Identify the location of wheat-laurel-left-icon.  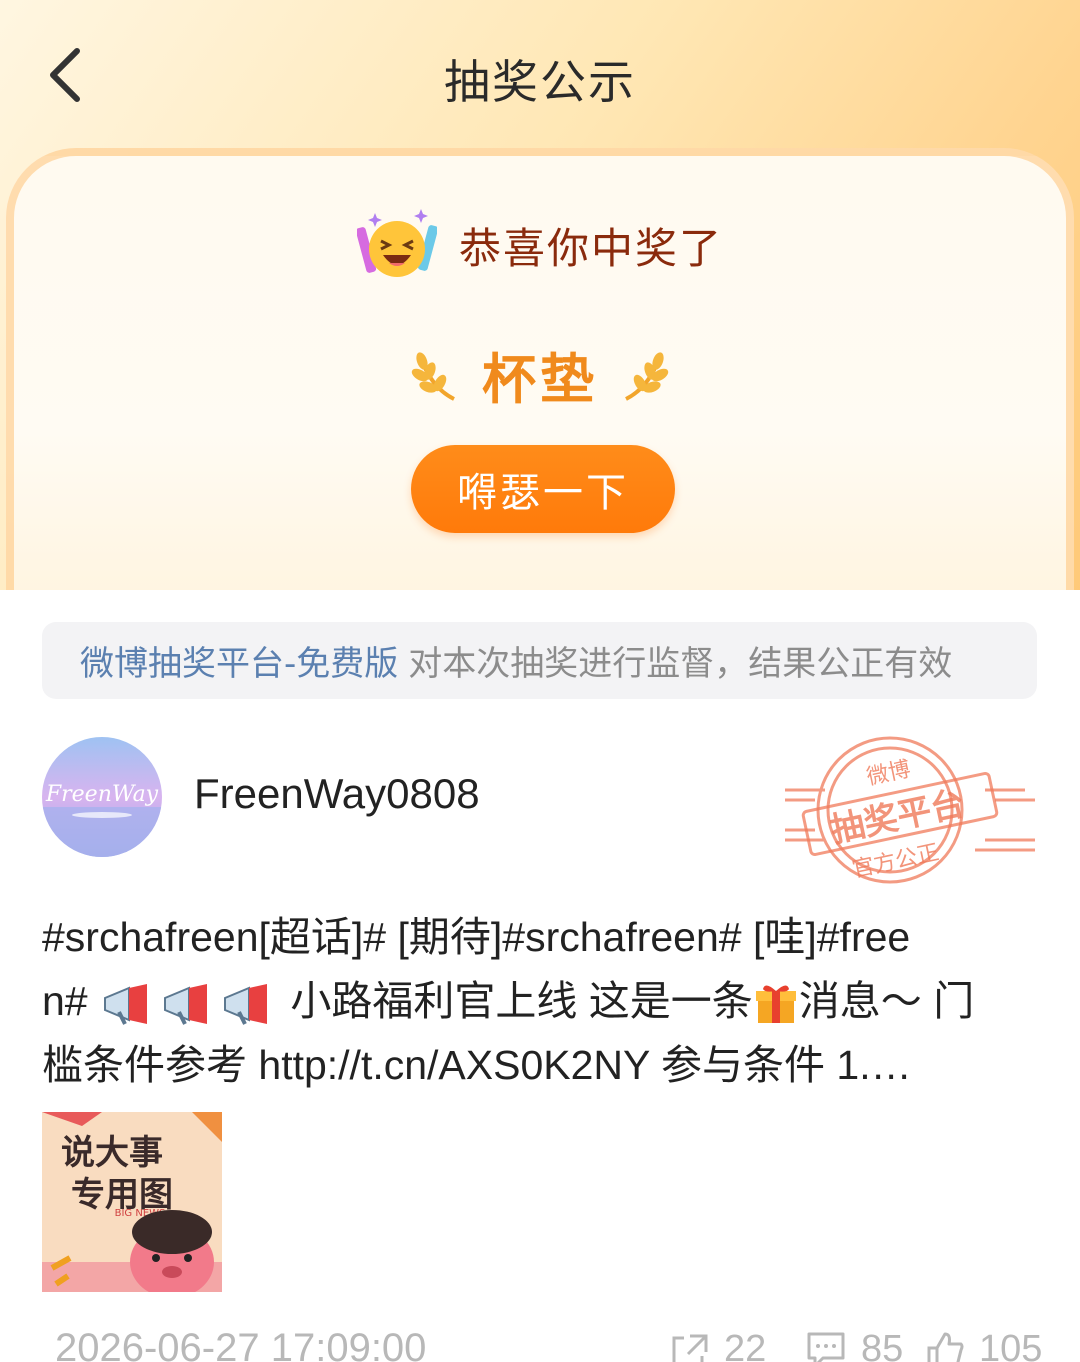
(433, 376).